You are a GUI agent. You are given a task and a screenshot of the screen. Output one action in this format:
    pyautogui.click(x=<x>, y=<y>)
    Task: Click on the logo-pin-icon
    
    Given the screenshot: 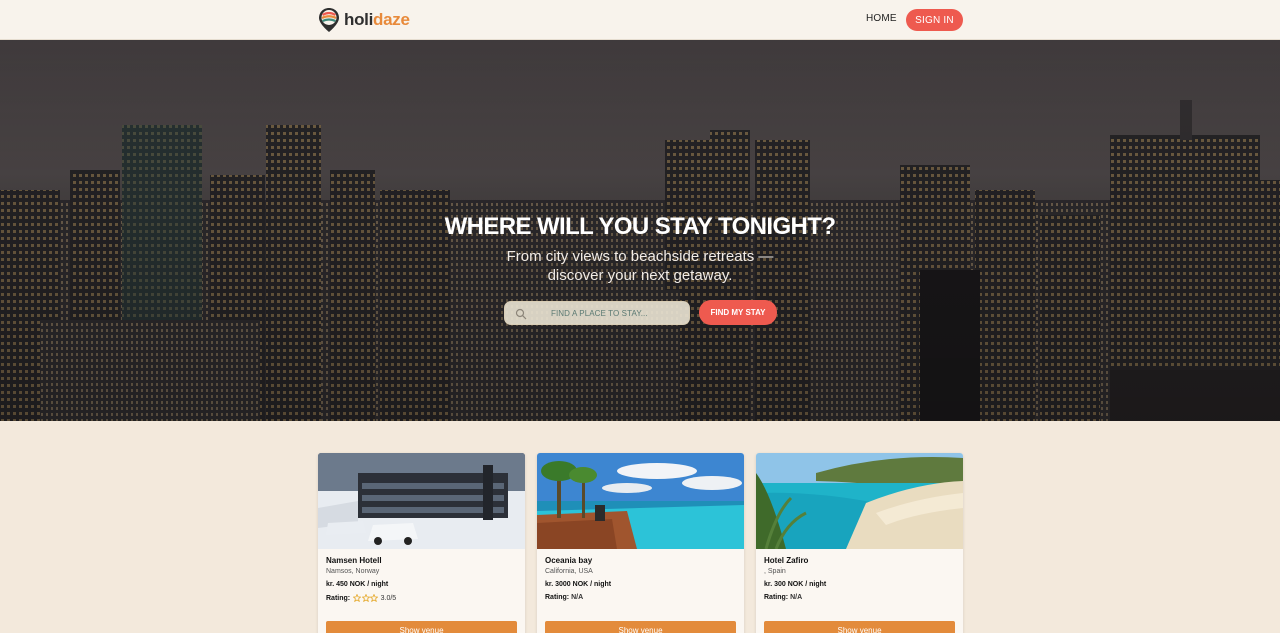 What is the action you would take?
    pyautogui.click(x=329, y=20)
    